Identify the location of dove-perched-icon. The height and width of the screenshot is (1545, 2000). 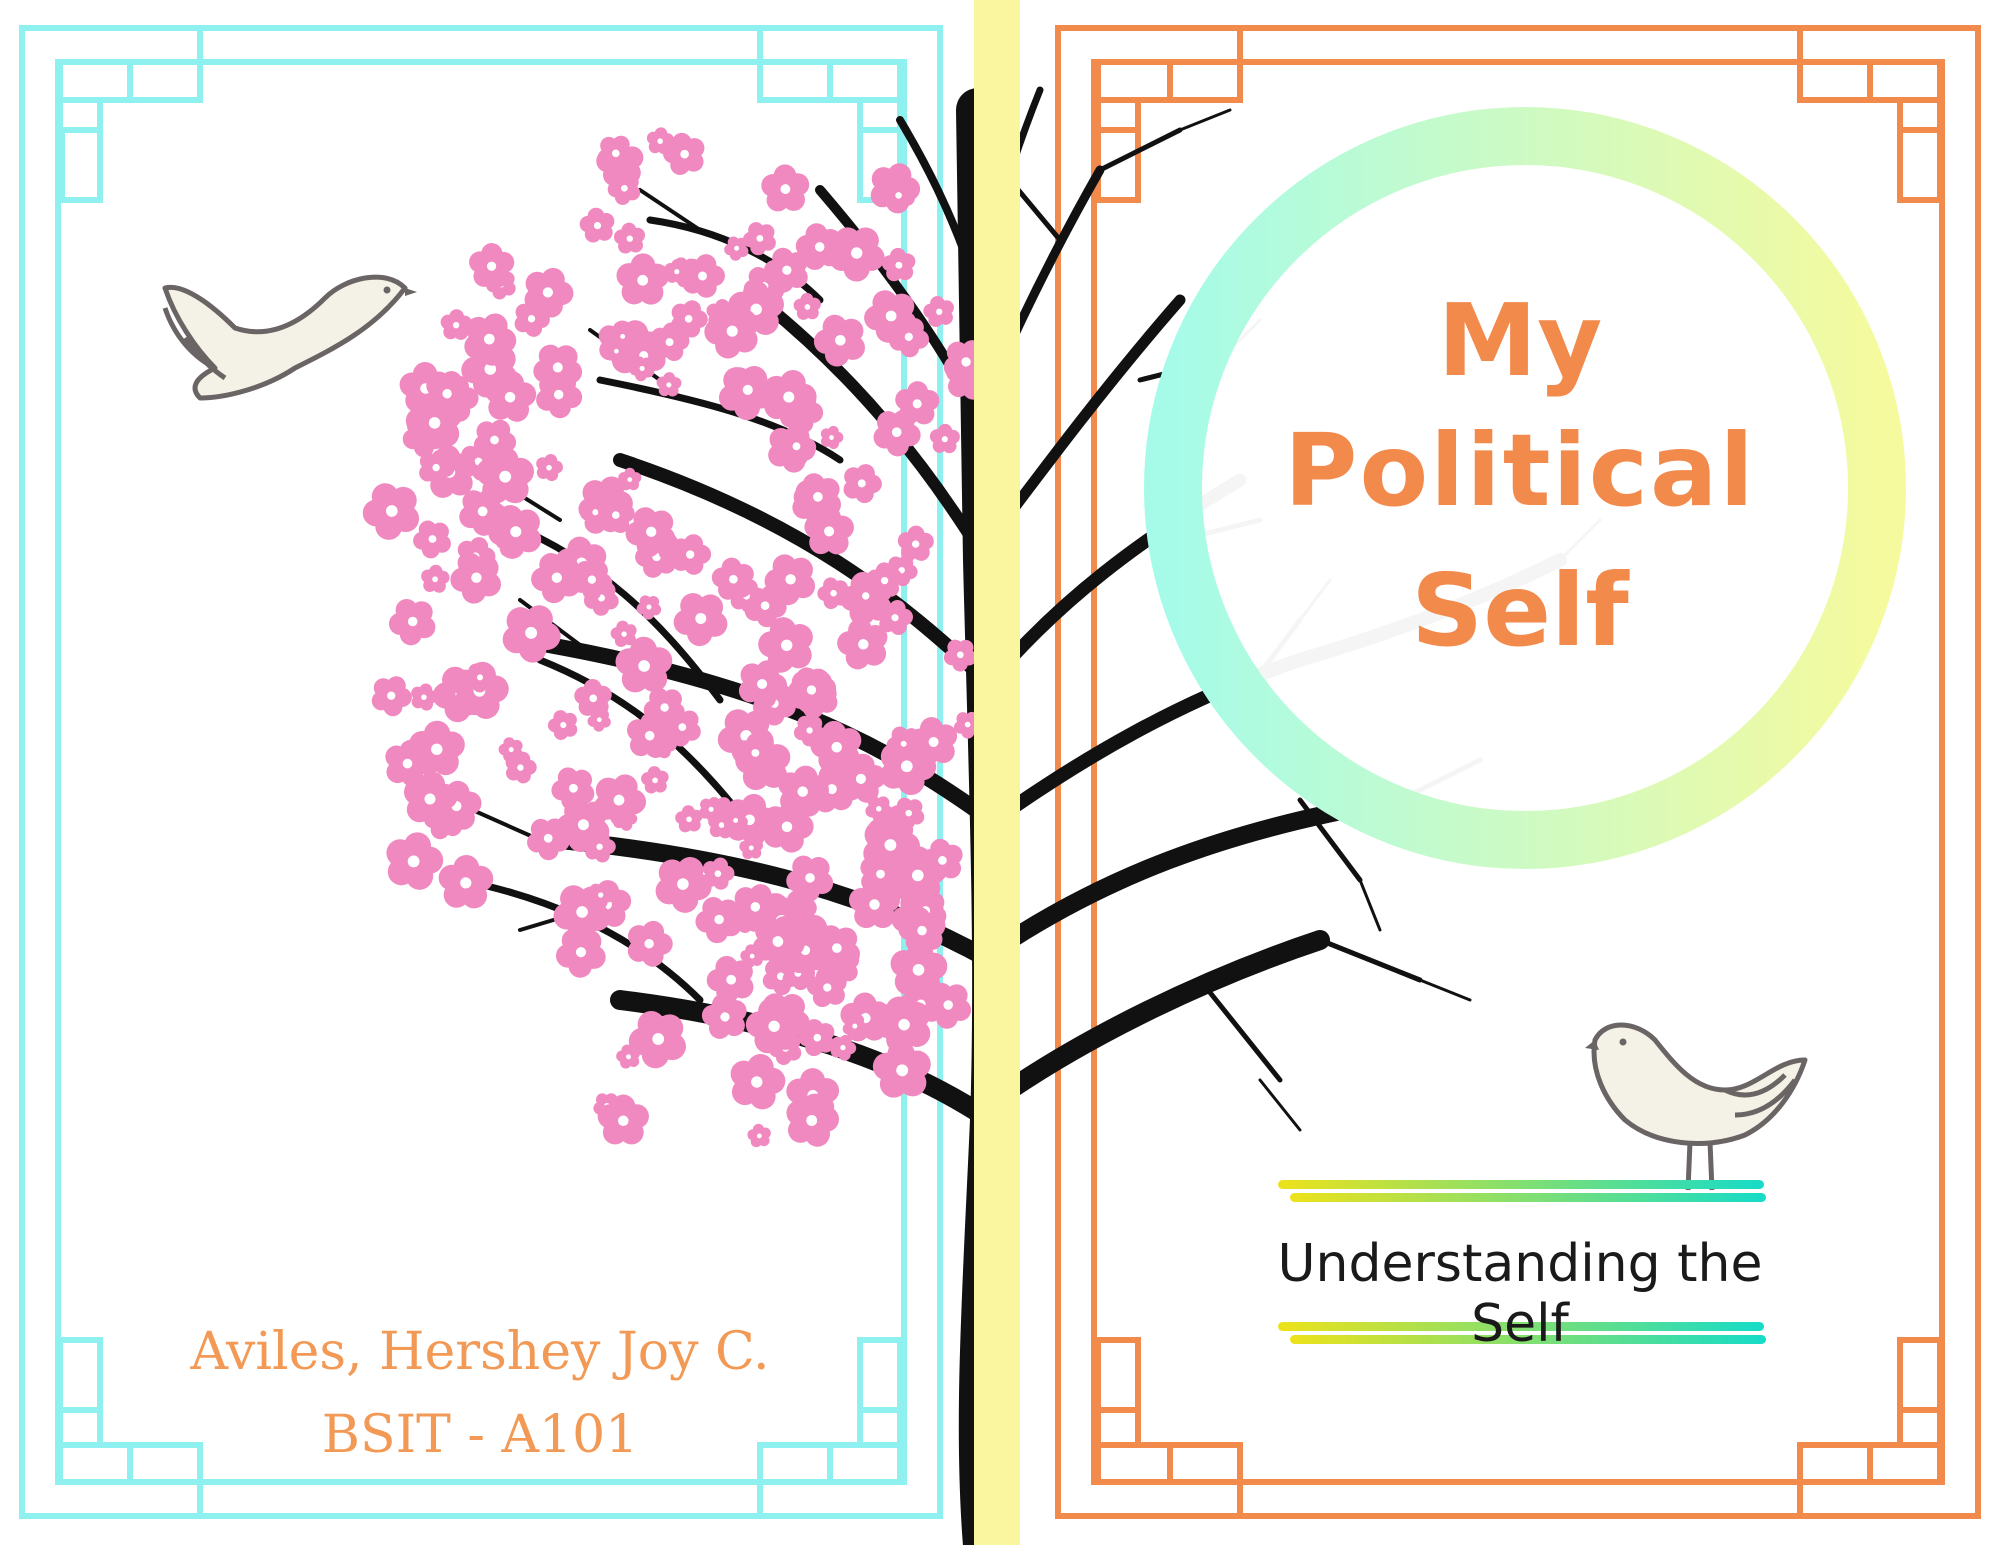
(1696, 1106).